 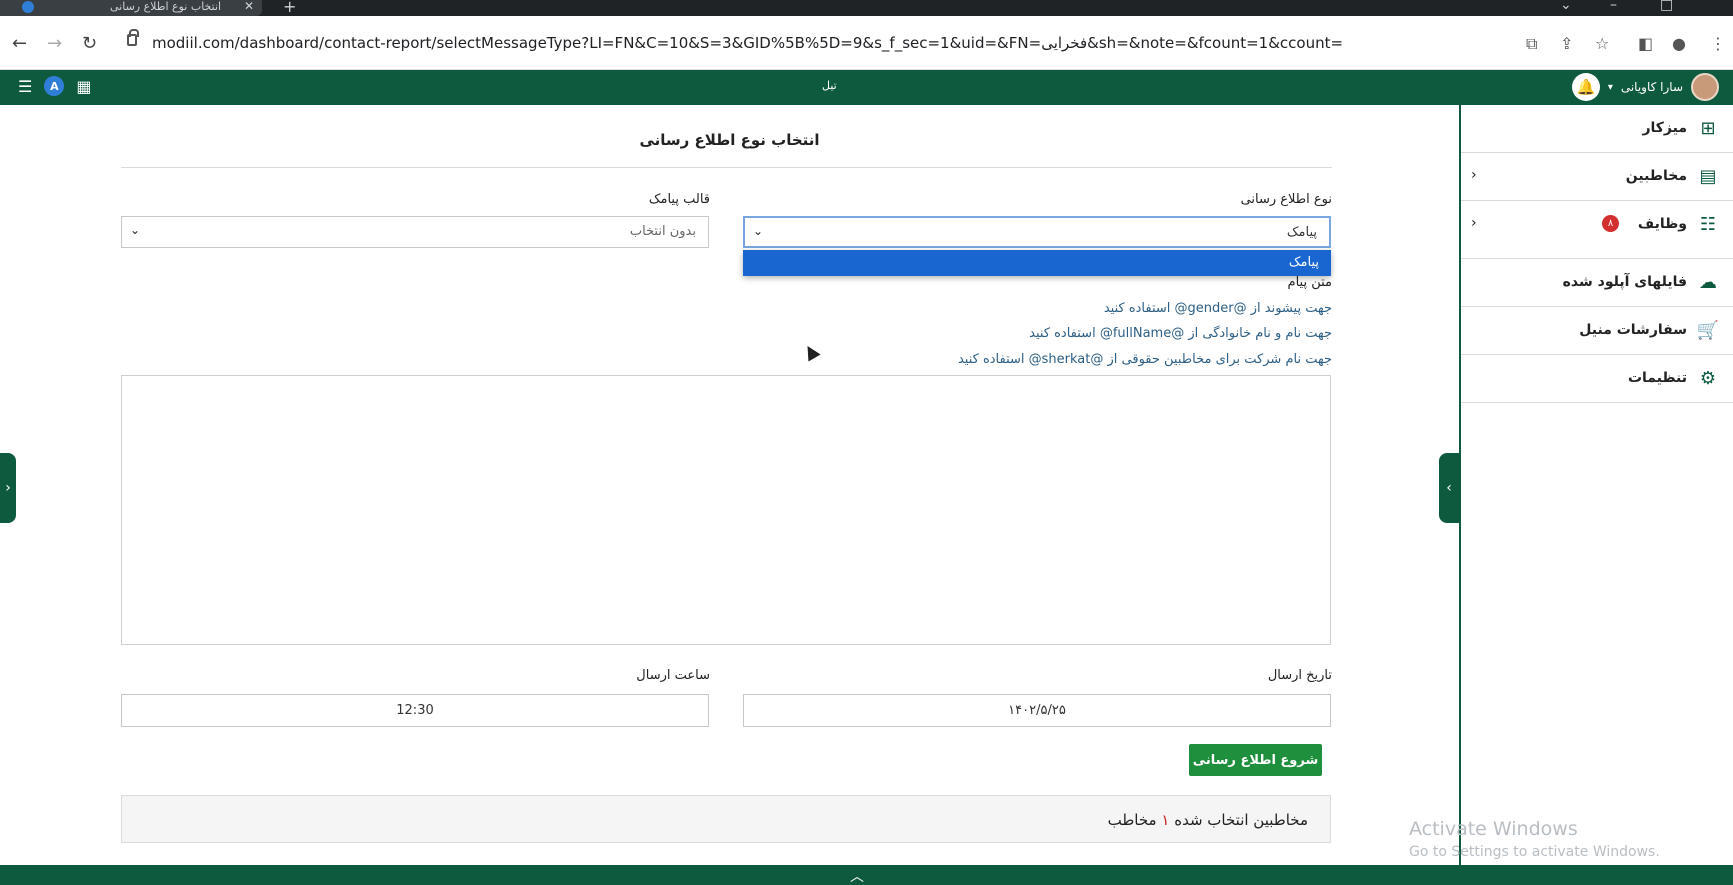 I want to click on site-favicon-icon, so click(x=28, y=7).